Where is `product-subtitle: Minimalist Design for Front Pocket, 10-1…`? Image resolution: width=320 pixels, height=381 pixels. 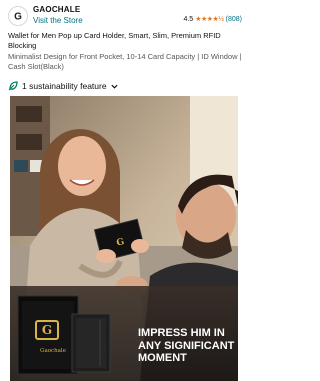 product-subtitle: Minimalist Design for Front Pocket, 10-1… is located at coordinates (125, 61).